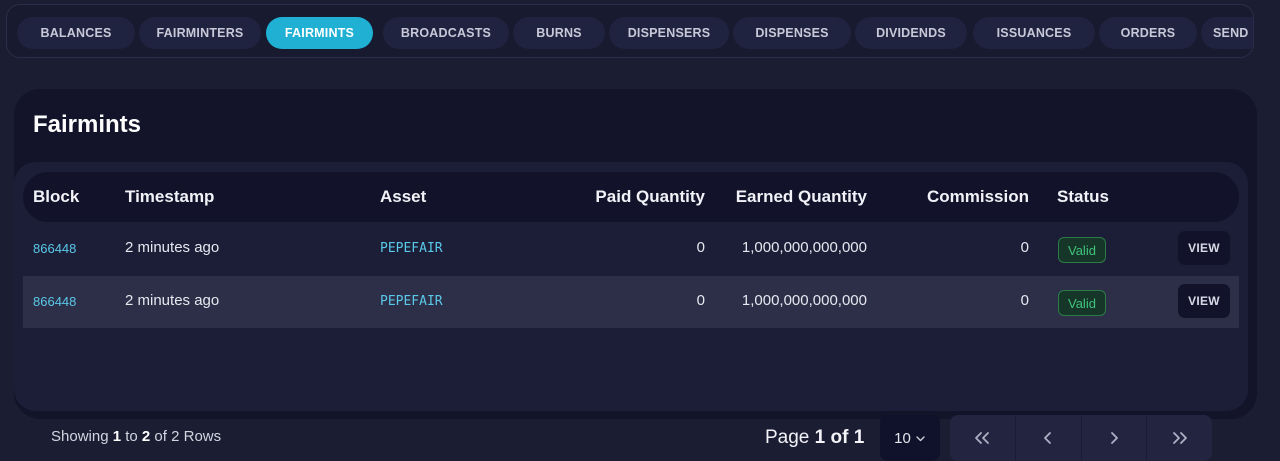 This screenshot has height=461, width=1280. Describe the element at coordinates (56, 196) in the screenshot. I see `column-header-block: Block` at that location.